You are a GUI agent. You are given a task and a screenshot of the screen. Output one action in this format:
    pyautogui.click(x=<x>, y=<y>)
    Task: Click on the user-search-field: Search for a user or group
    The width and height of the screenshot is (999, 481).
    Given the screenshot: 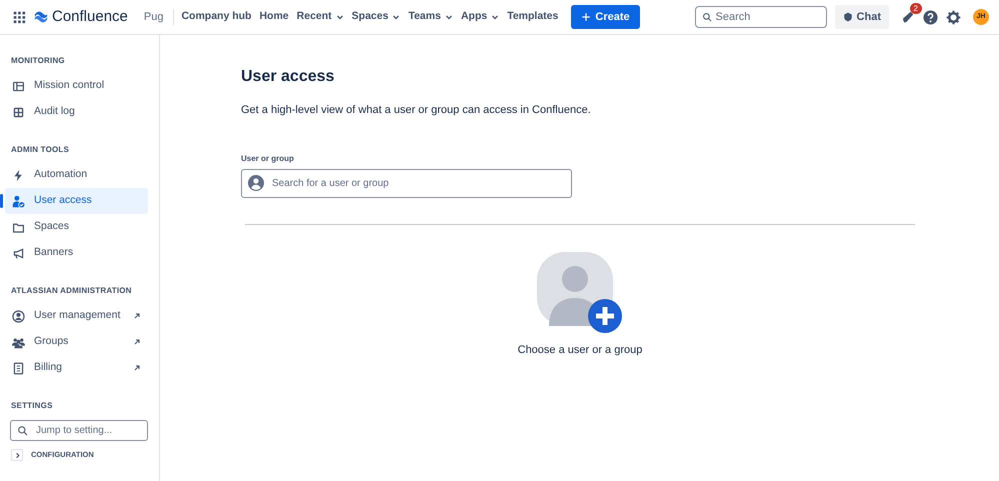 What is the action you would take?
    pyautogui.click(x=406, y=183)
    